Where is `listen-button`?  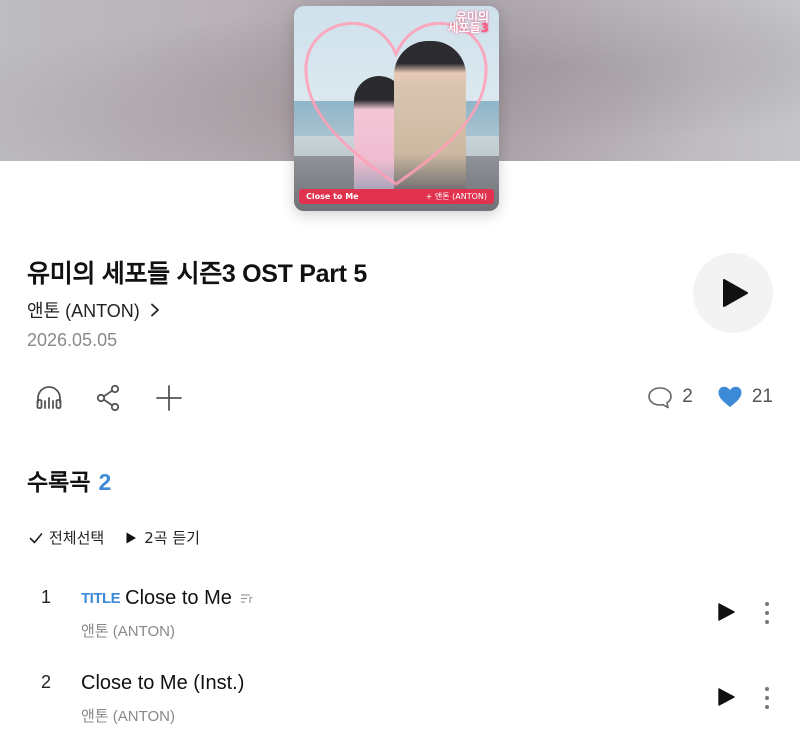 listen-button is located at coordinates (49, 398).